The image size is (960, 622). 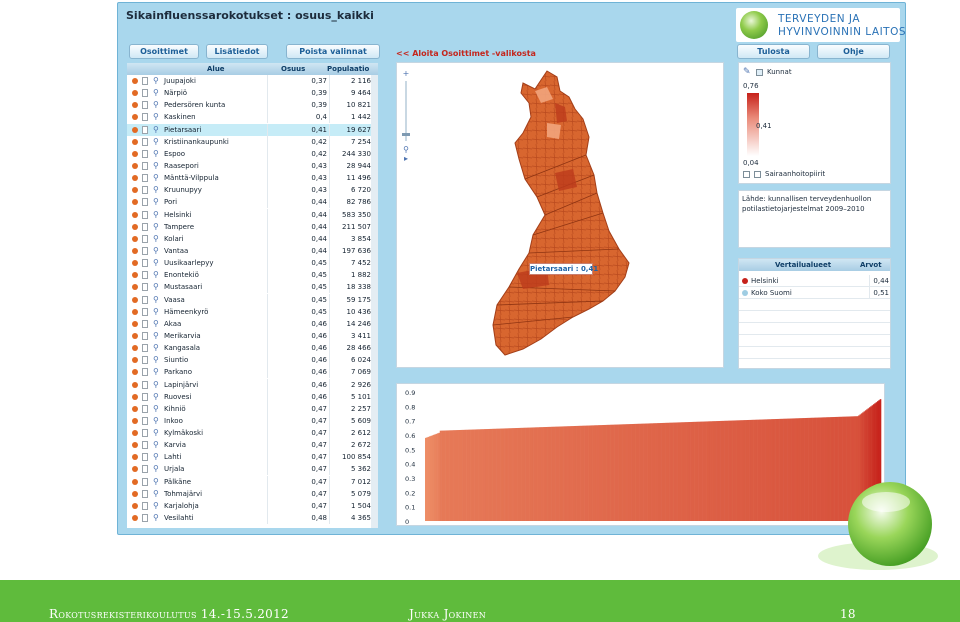 I want to click on table-row: ⚲ Vesilahti 0,48 4 365, so click(x=252, y=518).